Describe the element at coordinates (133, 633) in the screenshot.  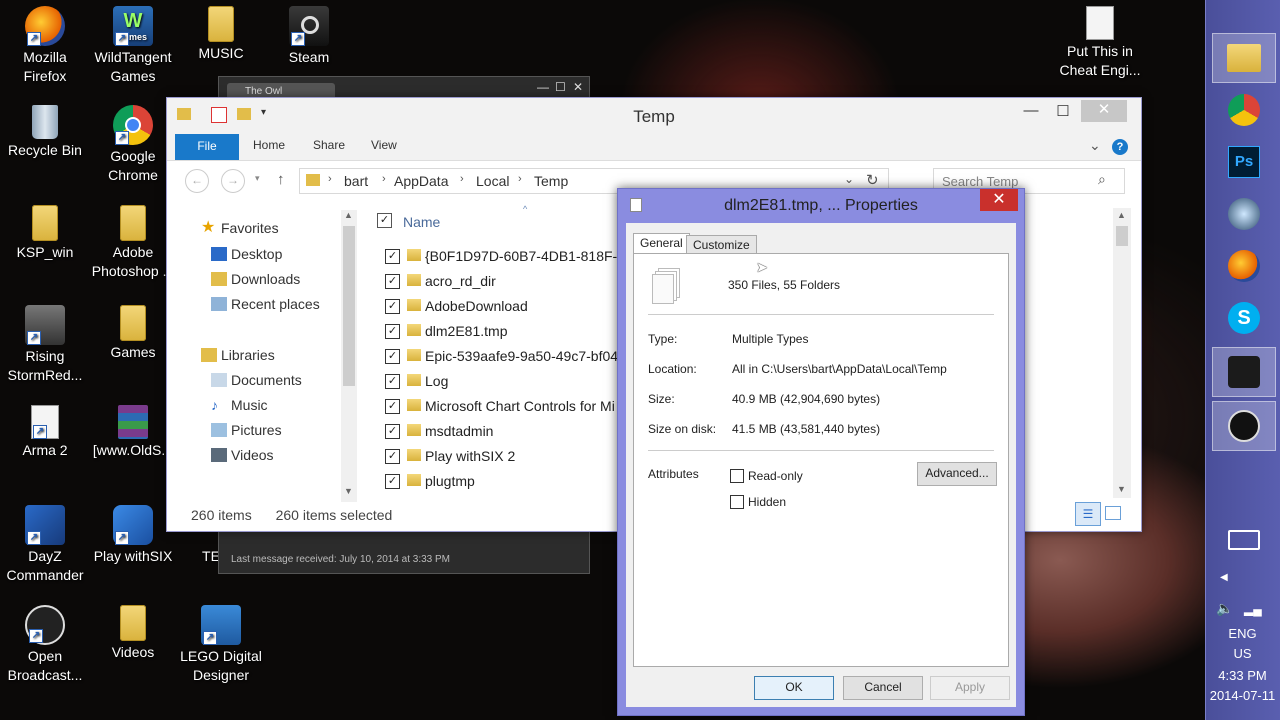
I see `desktop-icon-videos: Videos` at that location.